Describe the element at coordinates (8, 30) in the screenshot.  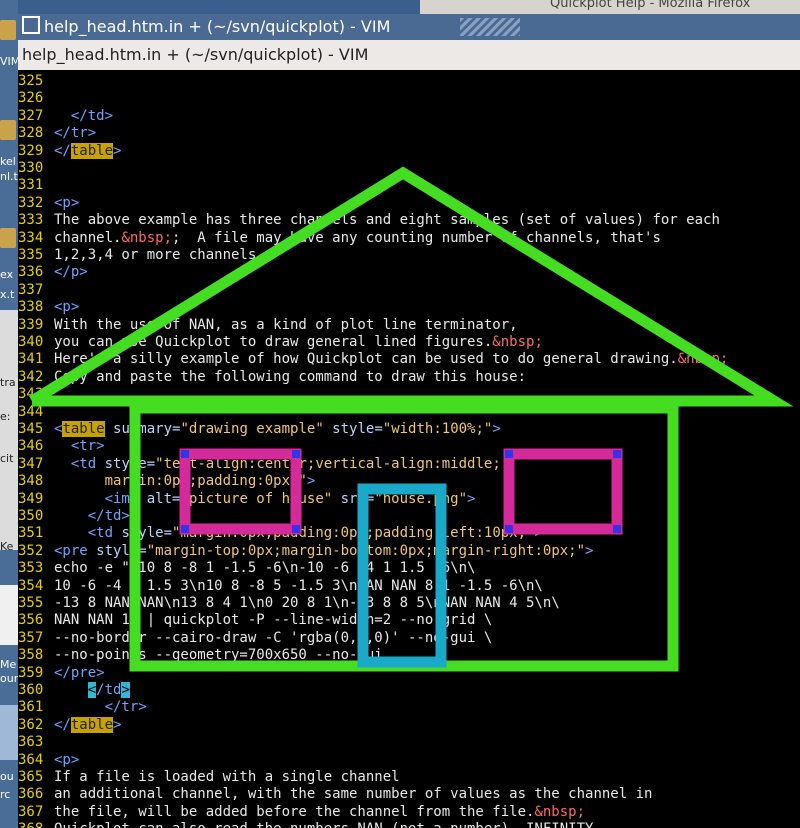
I see `folder-icon` at that location.